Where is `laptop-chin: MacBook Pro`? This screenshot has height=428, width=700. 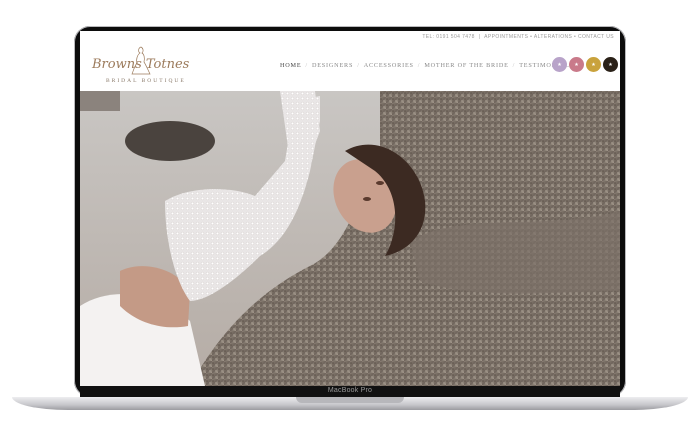
laptop-chin: MacBook Pro is located at coordinates (350, 391).